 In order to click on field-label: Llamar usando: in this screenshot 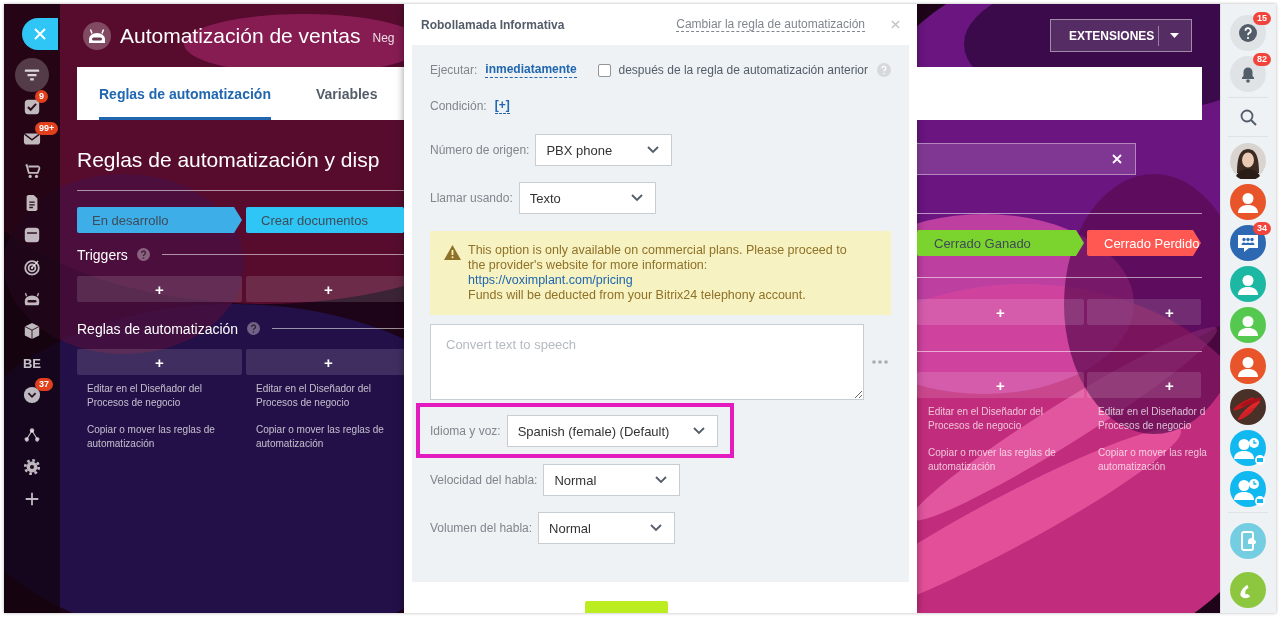, I will do `click(471, 198)`.